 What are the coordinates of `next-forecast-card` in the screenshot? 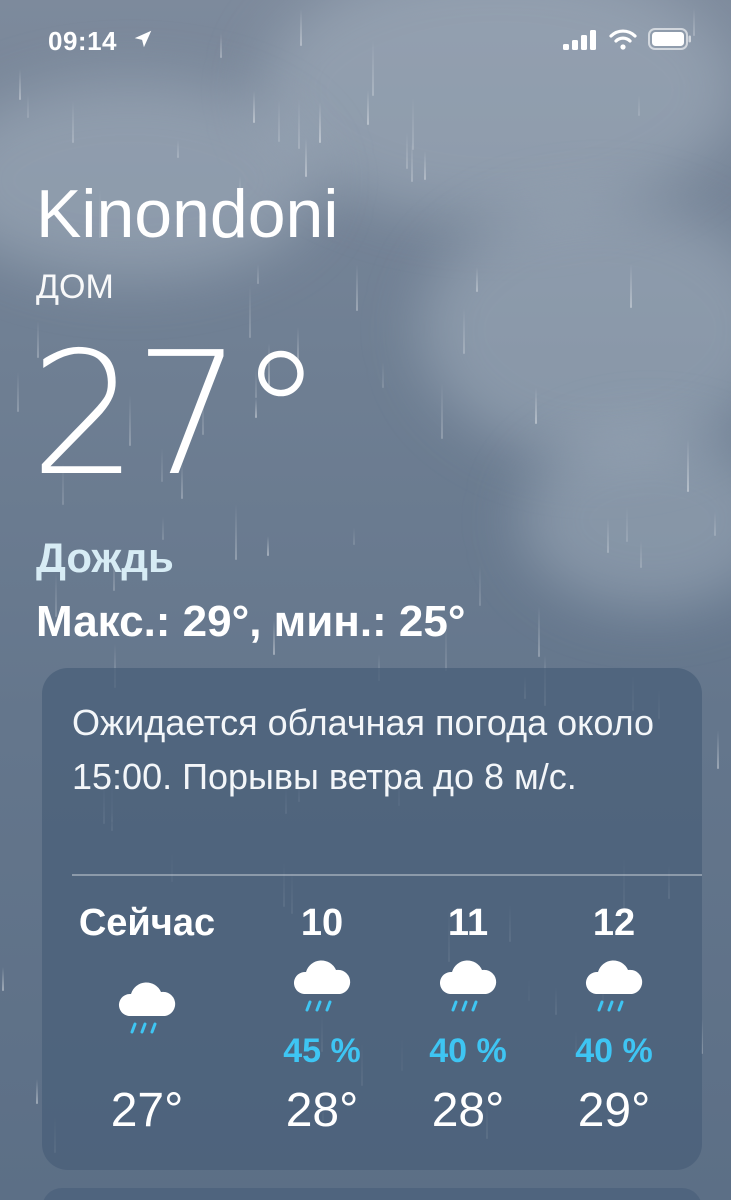 It's located at (372, 1194).